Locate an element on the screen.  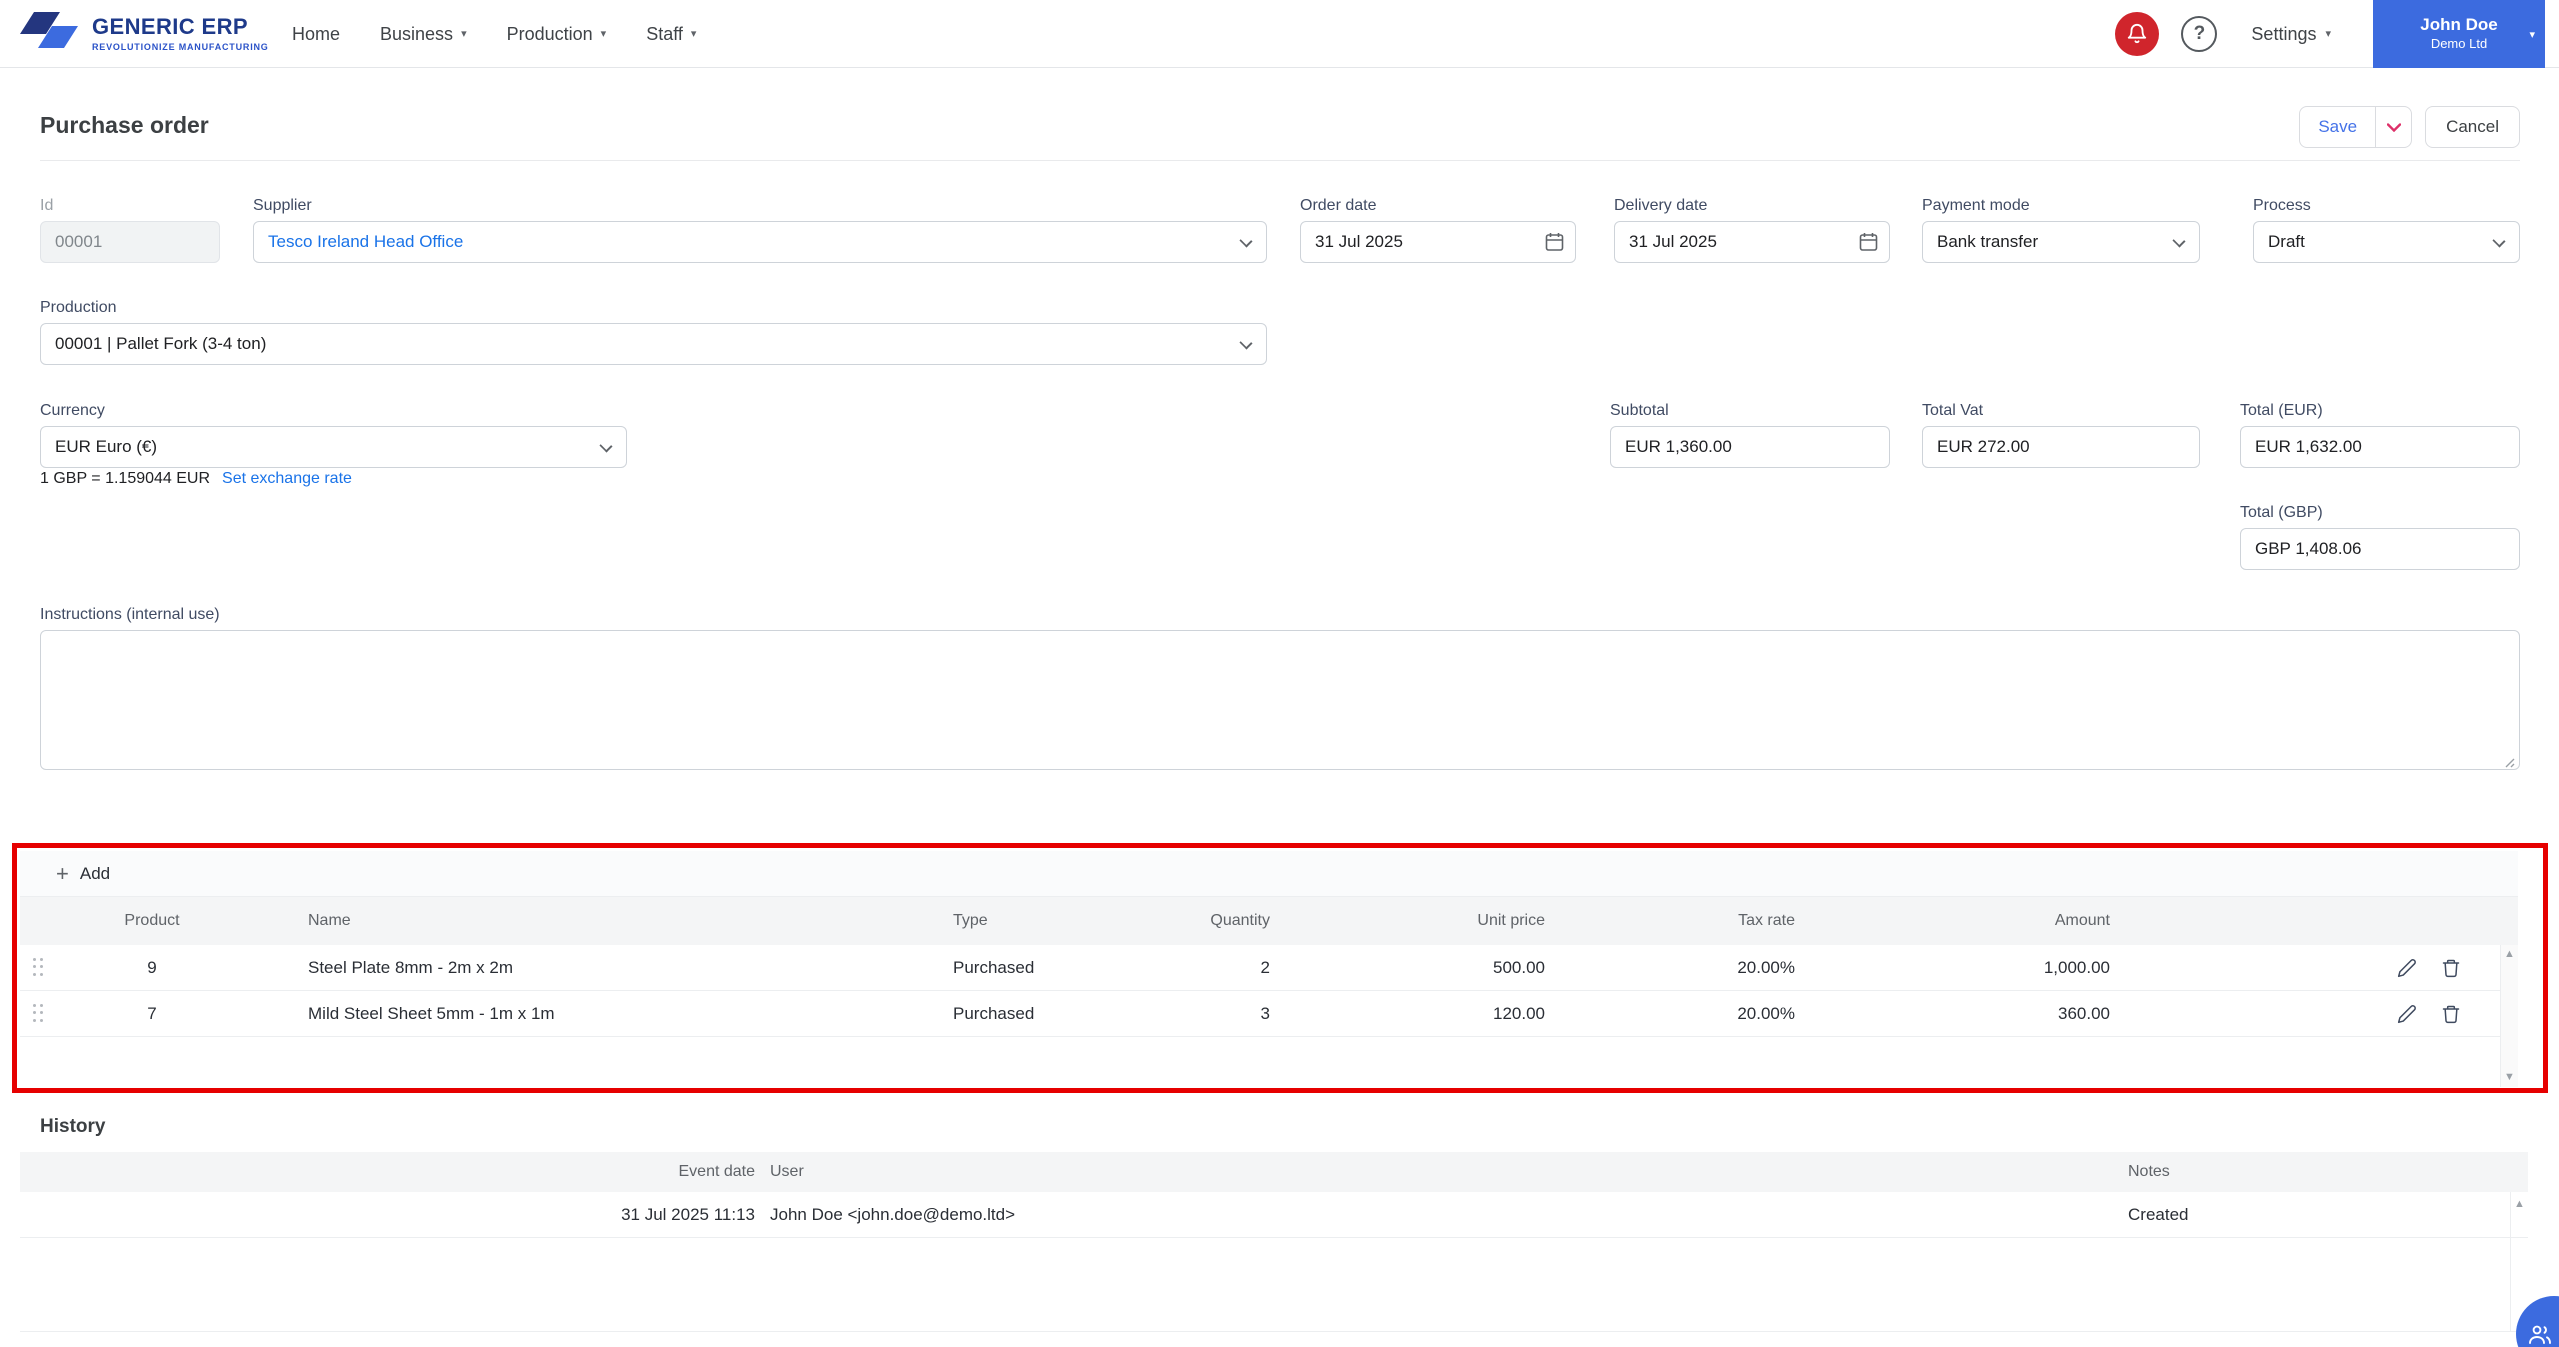
production-value: 00001 | Pallet Fork (3-4 ton) is located at coordinates (161, 343).